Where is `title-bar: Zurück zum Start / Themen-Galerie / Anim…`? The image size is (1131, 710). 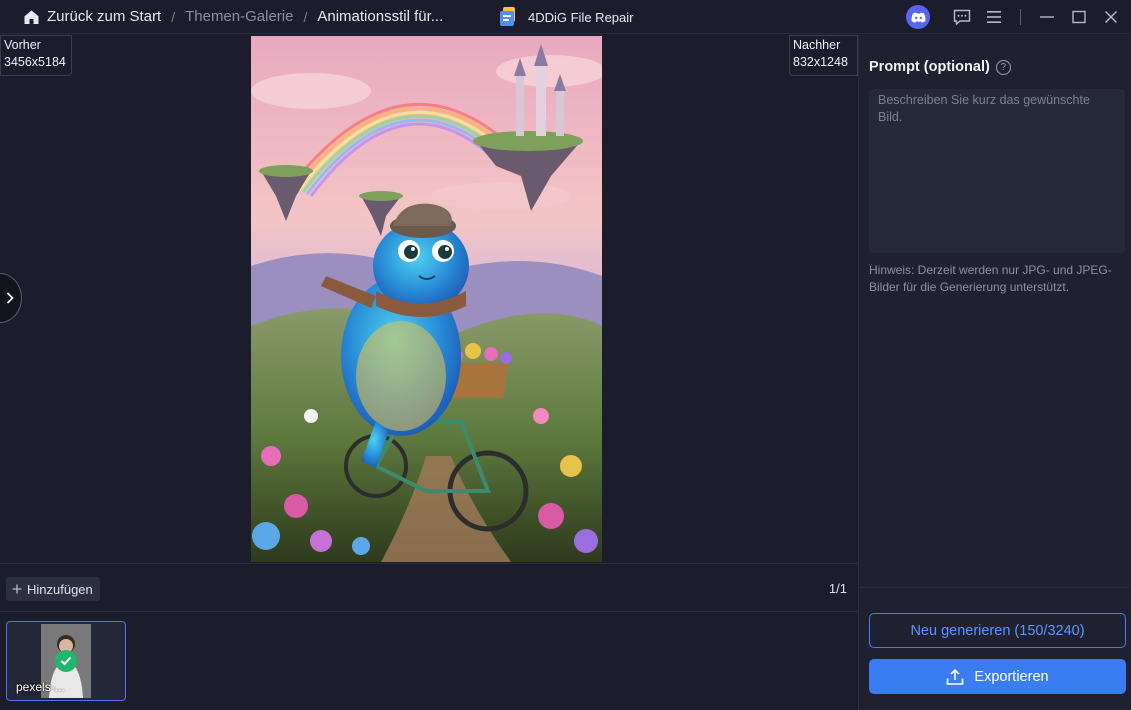
title-bar: Zurück zum Start / Themen-Galerie / Anim… is located at coordinates (565, 17).